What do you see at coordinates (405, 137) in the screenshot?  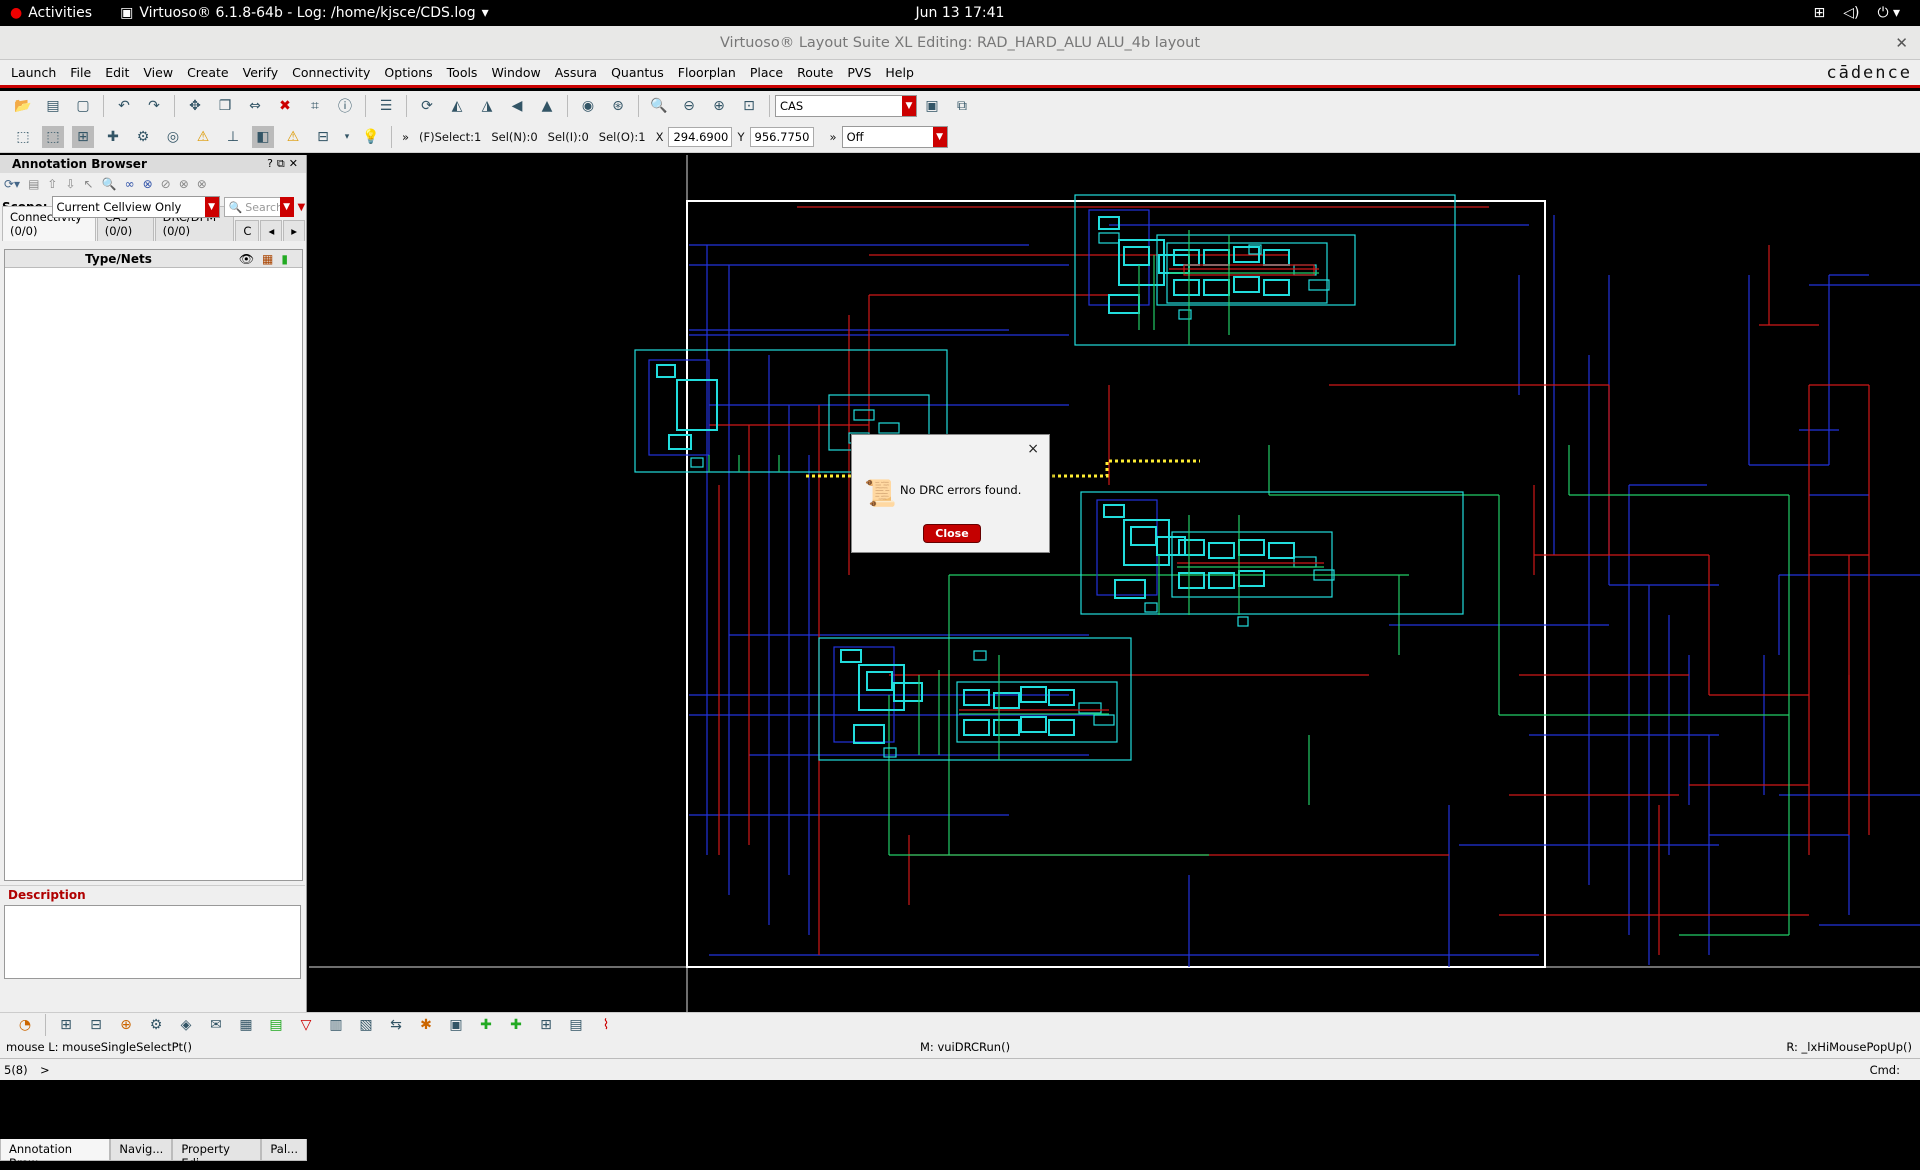 I see `toolbar-overflow: »` at bounding box center [405, 137].